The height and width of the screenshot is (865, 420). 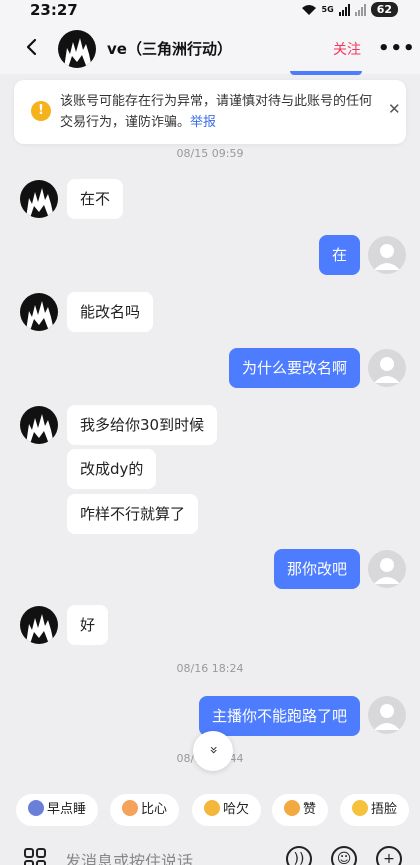 What do you see at coordinates (294, 368) in the screenshot?
I see `message-bubble-sent: 为什么要改名啊` at bounding box center [294, 368].